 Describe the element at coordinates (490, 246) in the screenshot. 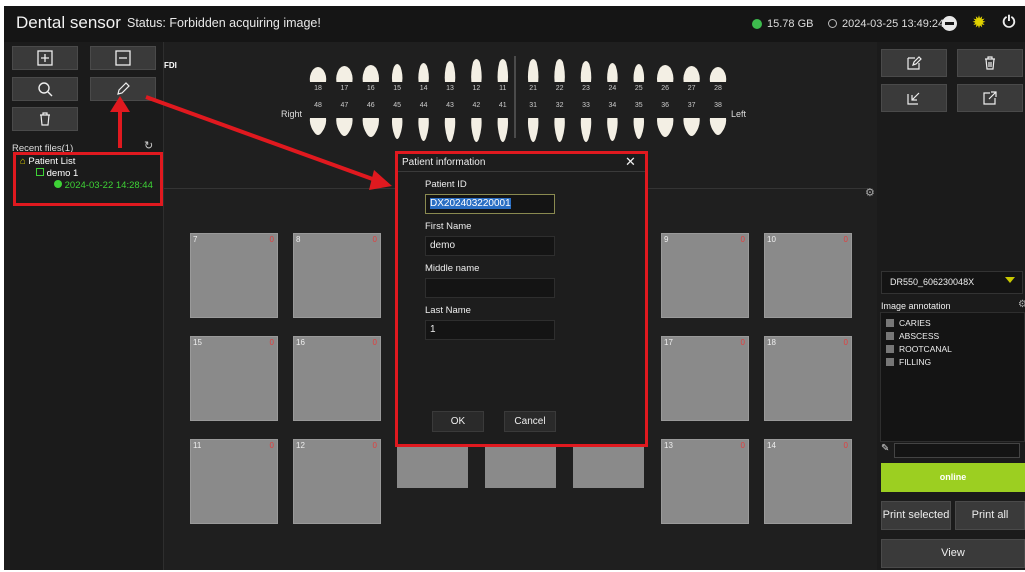

I see `first-name-field: demo` at that location.